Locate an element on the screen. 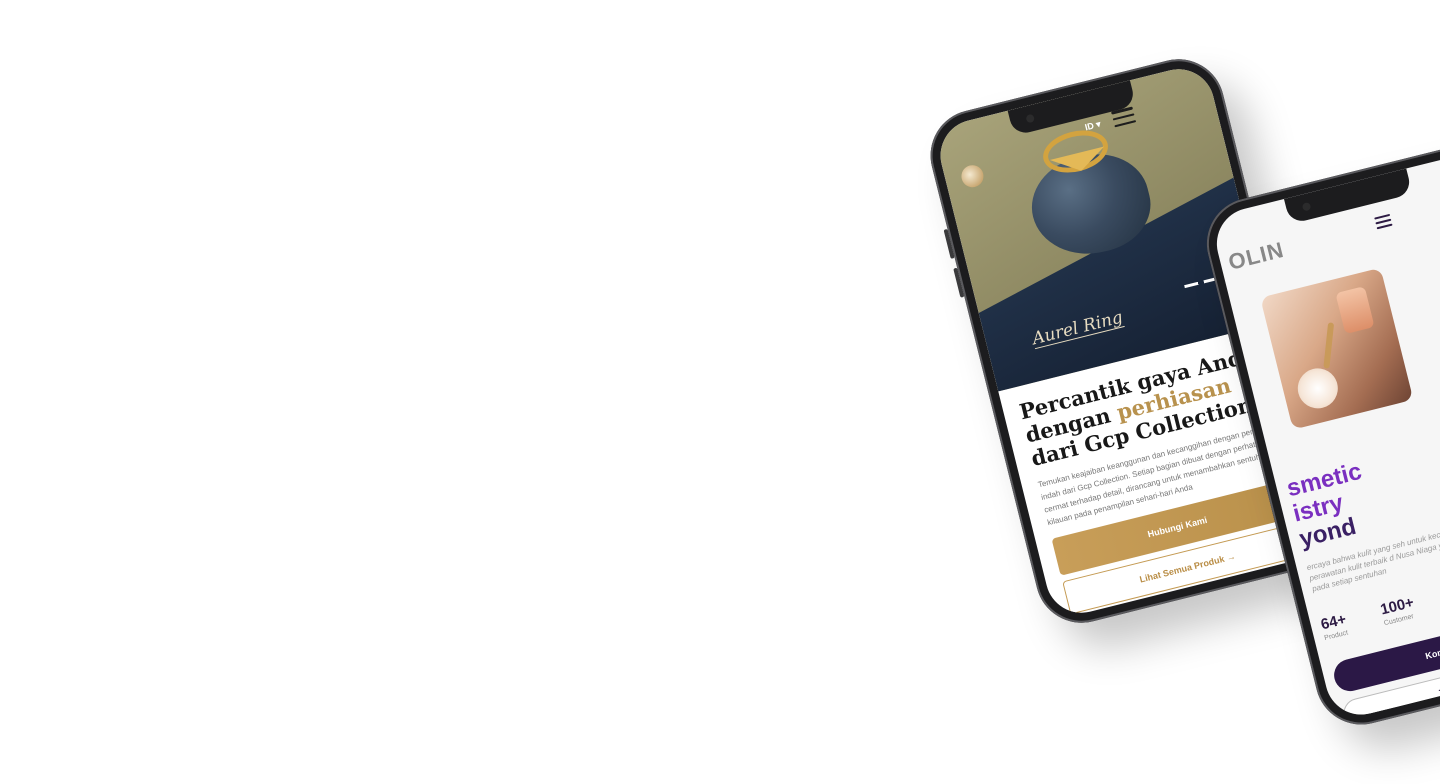 Image resolution: width=1440 pixels, height=784 pixels. stats: 64+ Product 100+ Customer is located at coordinates (1368, 618).